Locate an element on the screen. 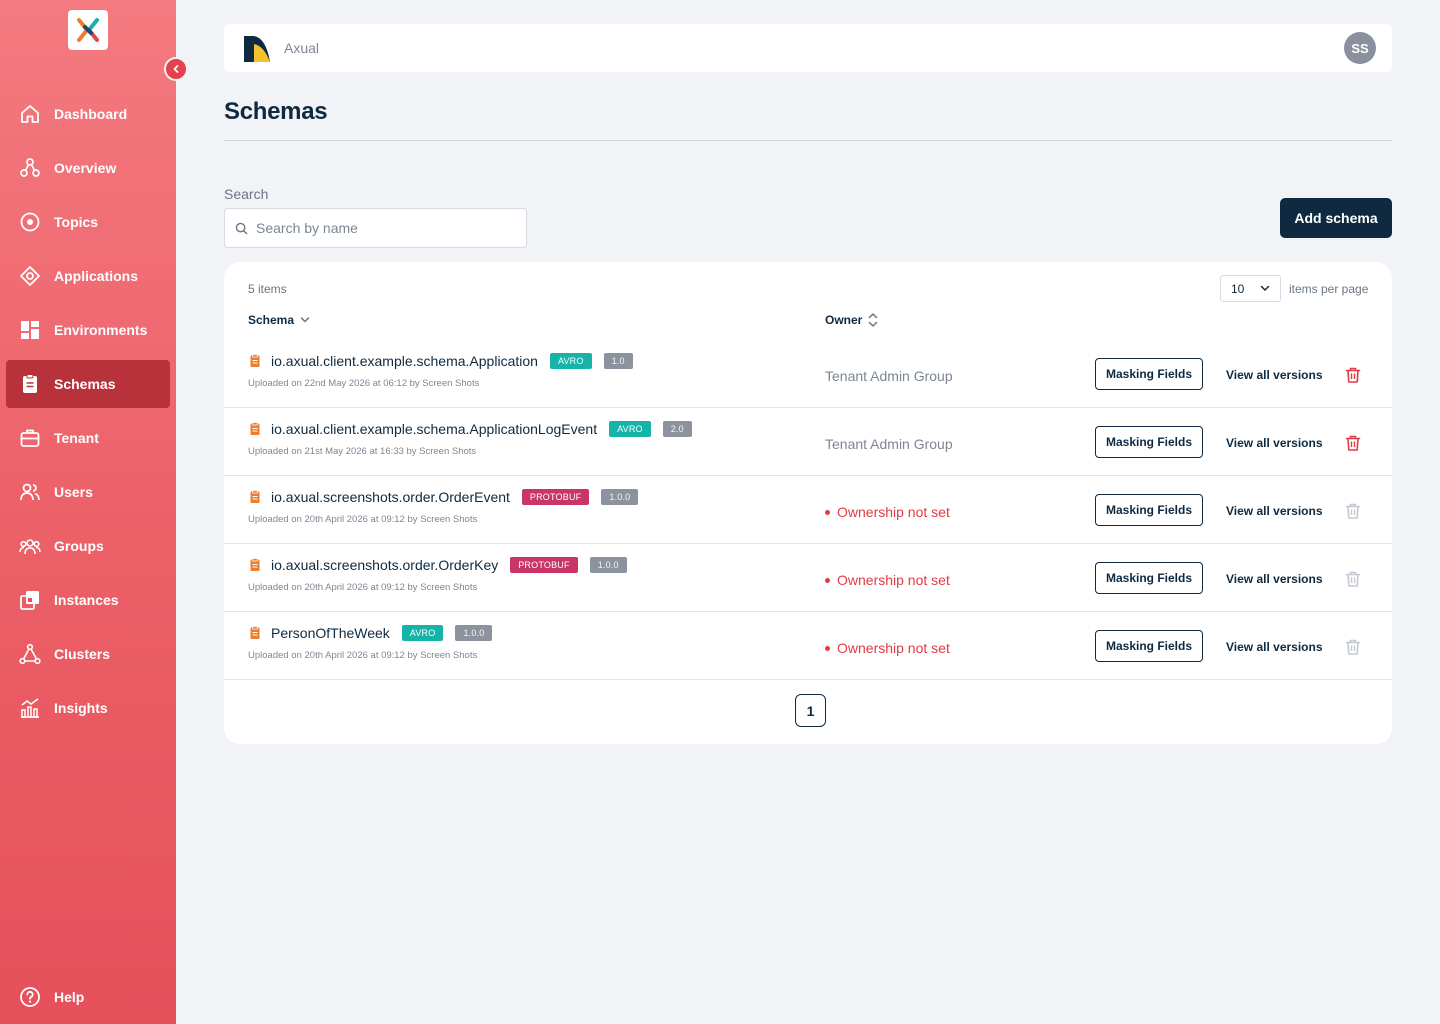 The width and height of the screenshot is (1440, 1024). sidebar-item-tenant: Tenant is located at coordinates (88, 438).